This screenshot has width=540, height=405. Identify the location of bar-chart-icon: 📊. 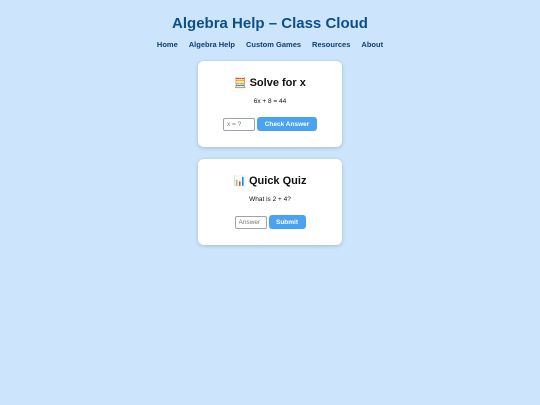
(239, 181).